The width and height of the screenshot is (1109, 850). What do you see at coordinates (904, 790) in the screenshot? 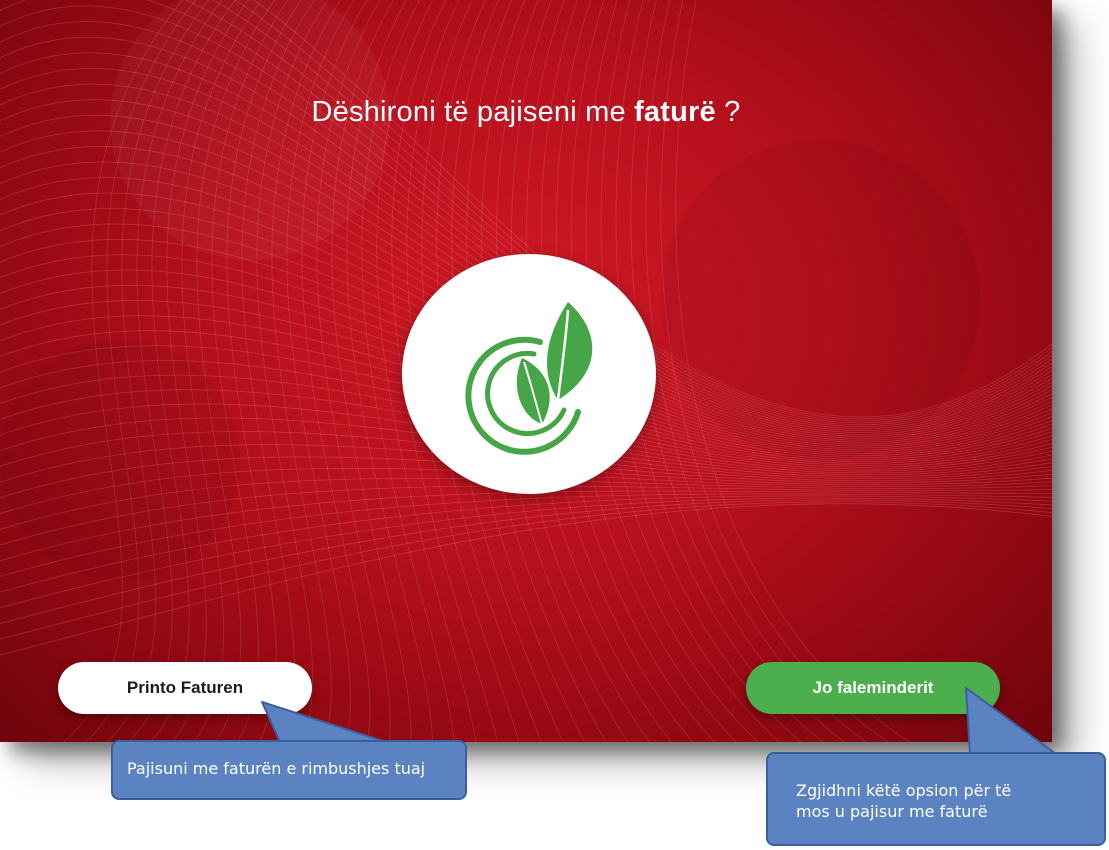
I see `no-thanks-hint-line-1: Zgjidhni këtë opsion për të` at bounding box center [904, 790].